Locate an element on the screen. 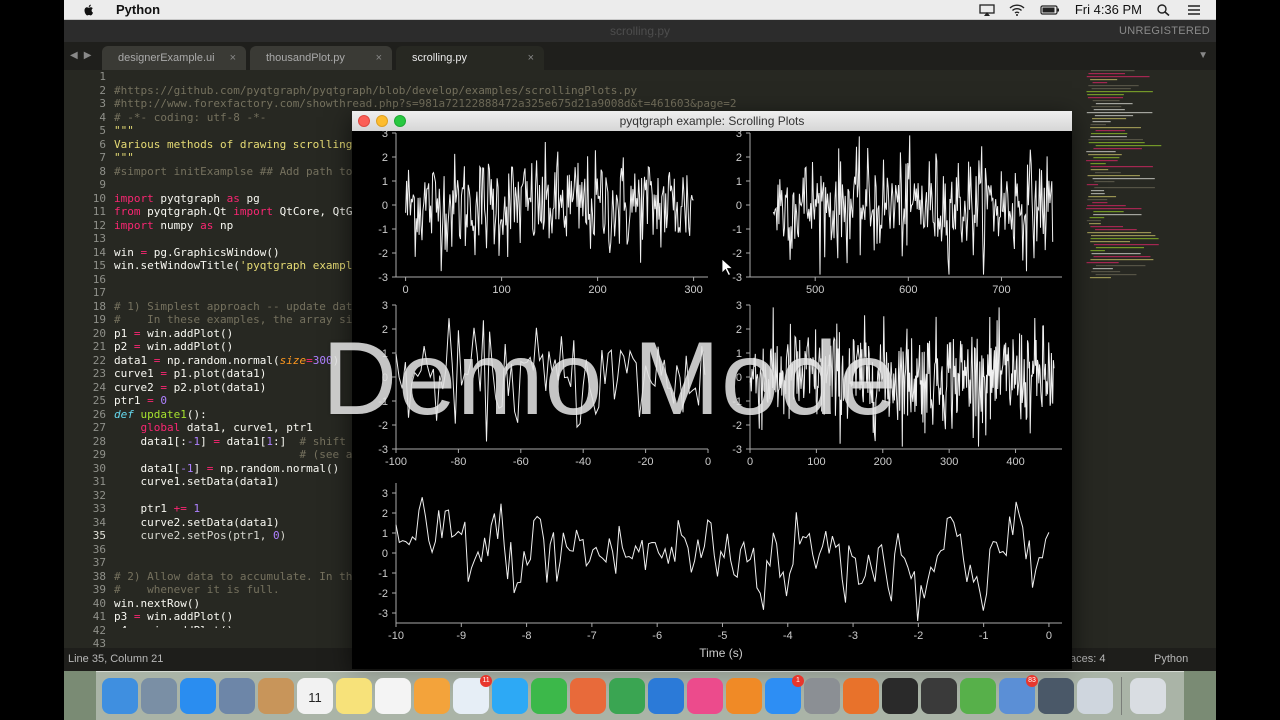 The width and height of the screenshot is (1280, 720). plot-1: 3 2 1 0 -1 -2 -3 0 100 200 300 is located at coordinates (543, 213).